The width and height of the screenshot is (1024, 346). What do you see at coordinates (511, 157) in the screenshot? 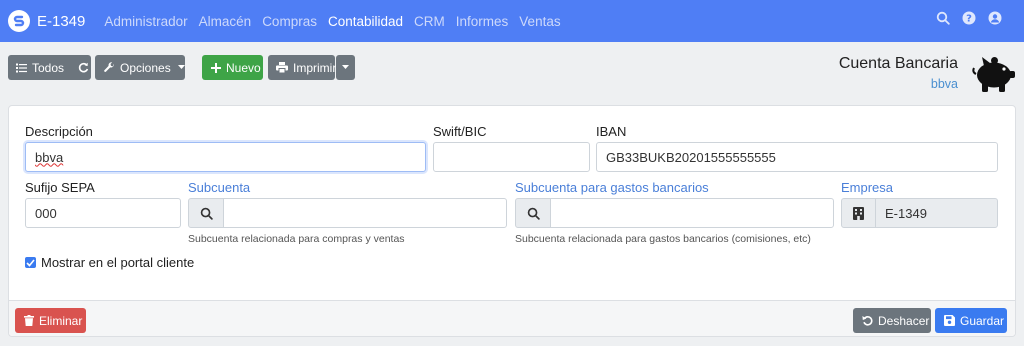
I see `swift-input` at bounding box center [511, 157].